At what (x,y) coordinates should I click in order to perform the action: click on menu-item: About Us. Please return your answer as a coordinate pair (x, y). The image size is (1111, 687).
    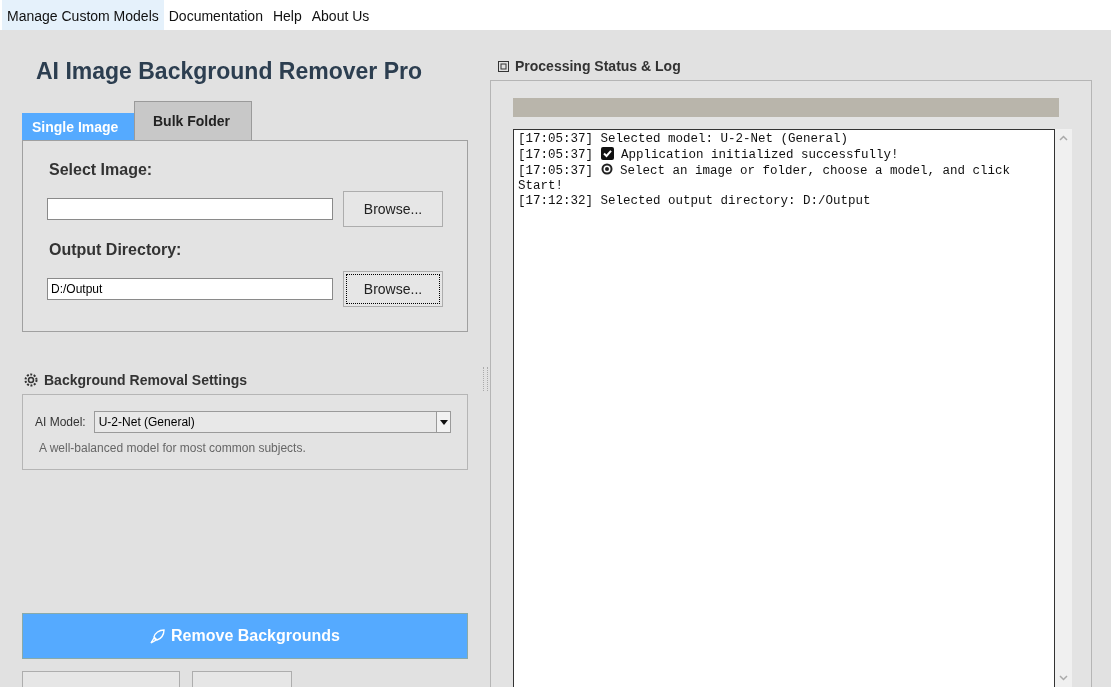
    Looking at the image, I should click on (340, 15).